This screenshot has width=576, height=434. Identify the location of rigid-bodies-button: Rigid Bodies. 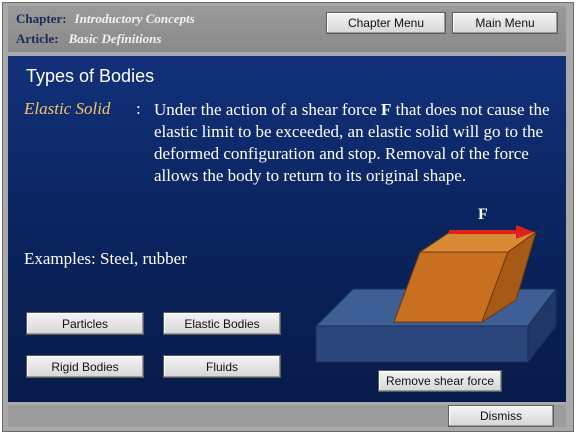
(85, 366).